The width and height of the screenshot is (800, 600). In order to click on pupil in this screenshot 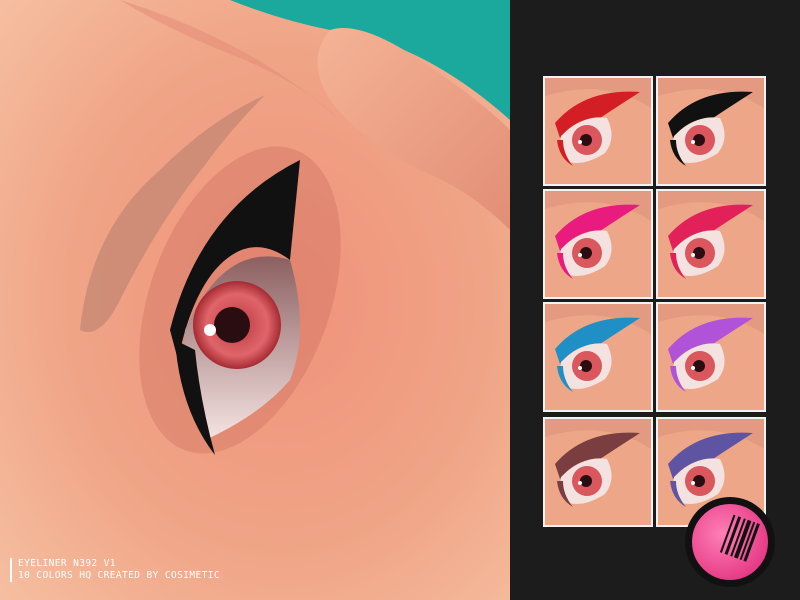, I will do `click(232, 325)`.